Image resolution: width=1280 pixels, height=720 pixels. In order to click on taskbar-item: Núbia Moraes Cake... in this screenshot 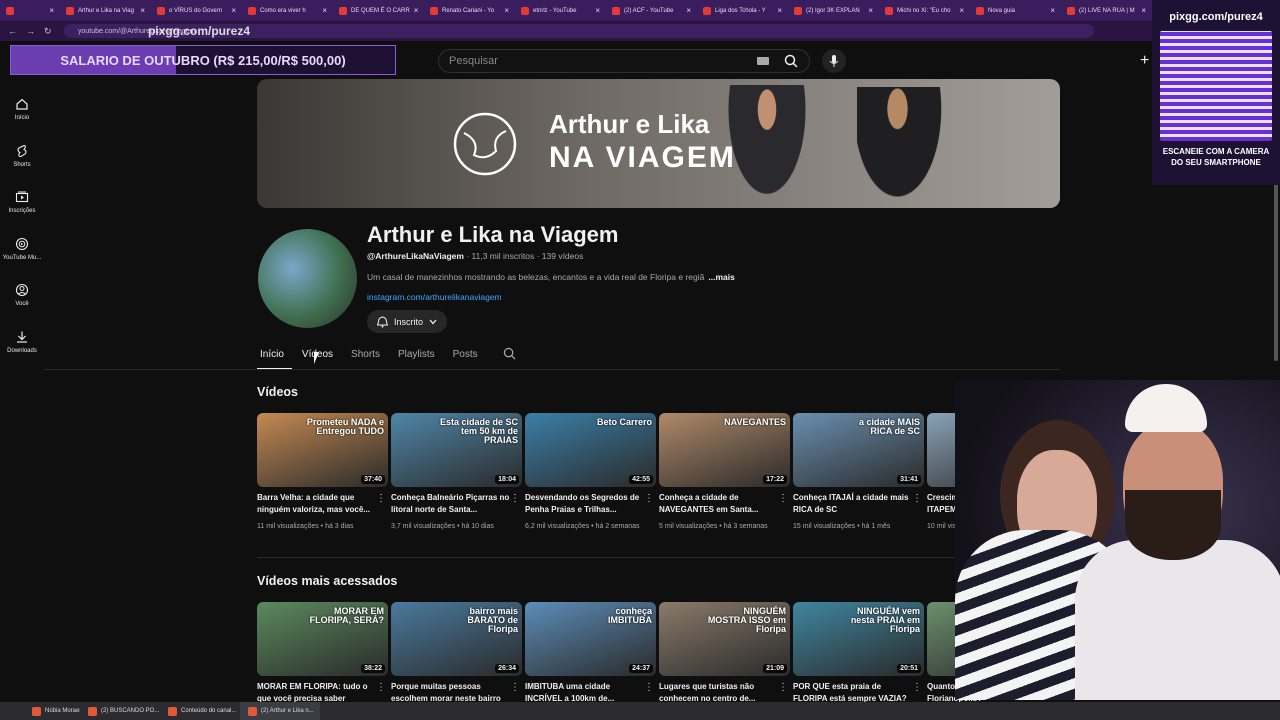, I will do `click(40, 711)`.